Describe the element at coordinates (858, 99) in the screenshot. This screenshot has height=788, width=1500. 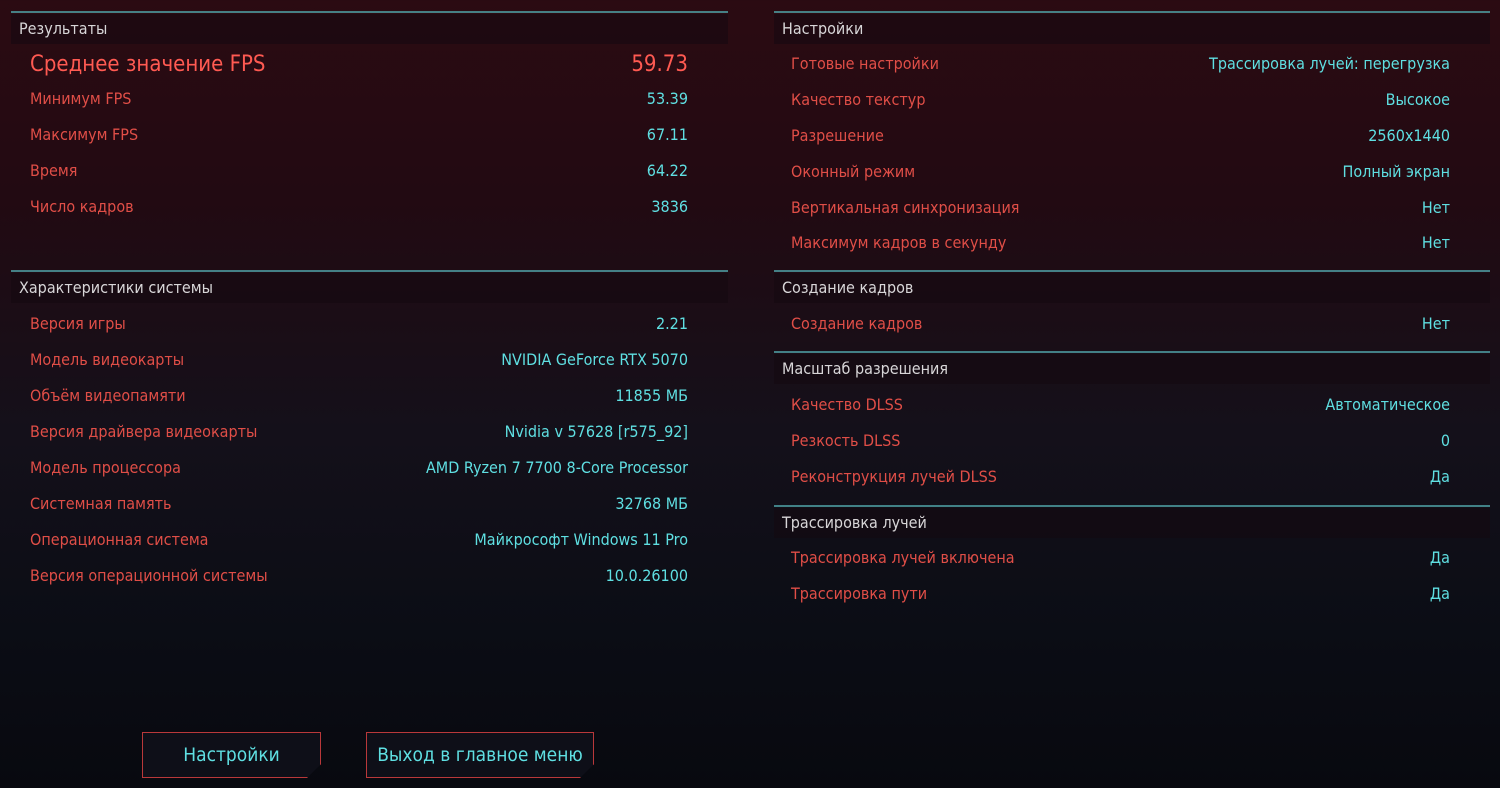
I see `stat-label: Качество текстур` at that location.